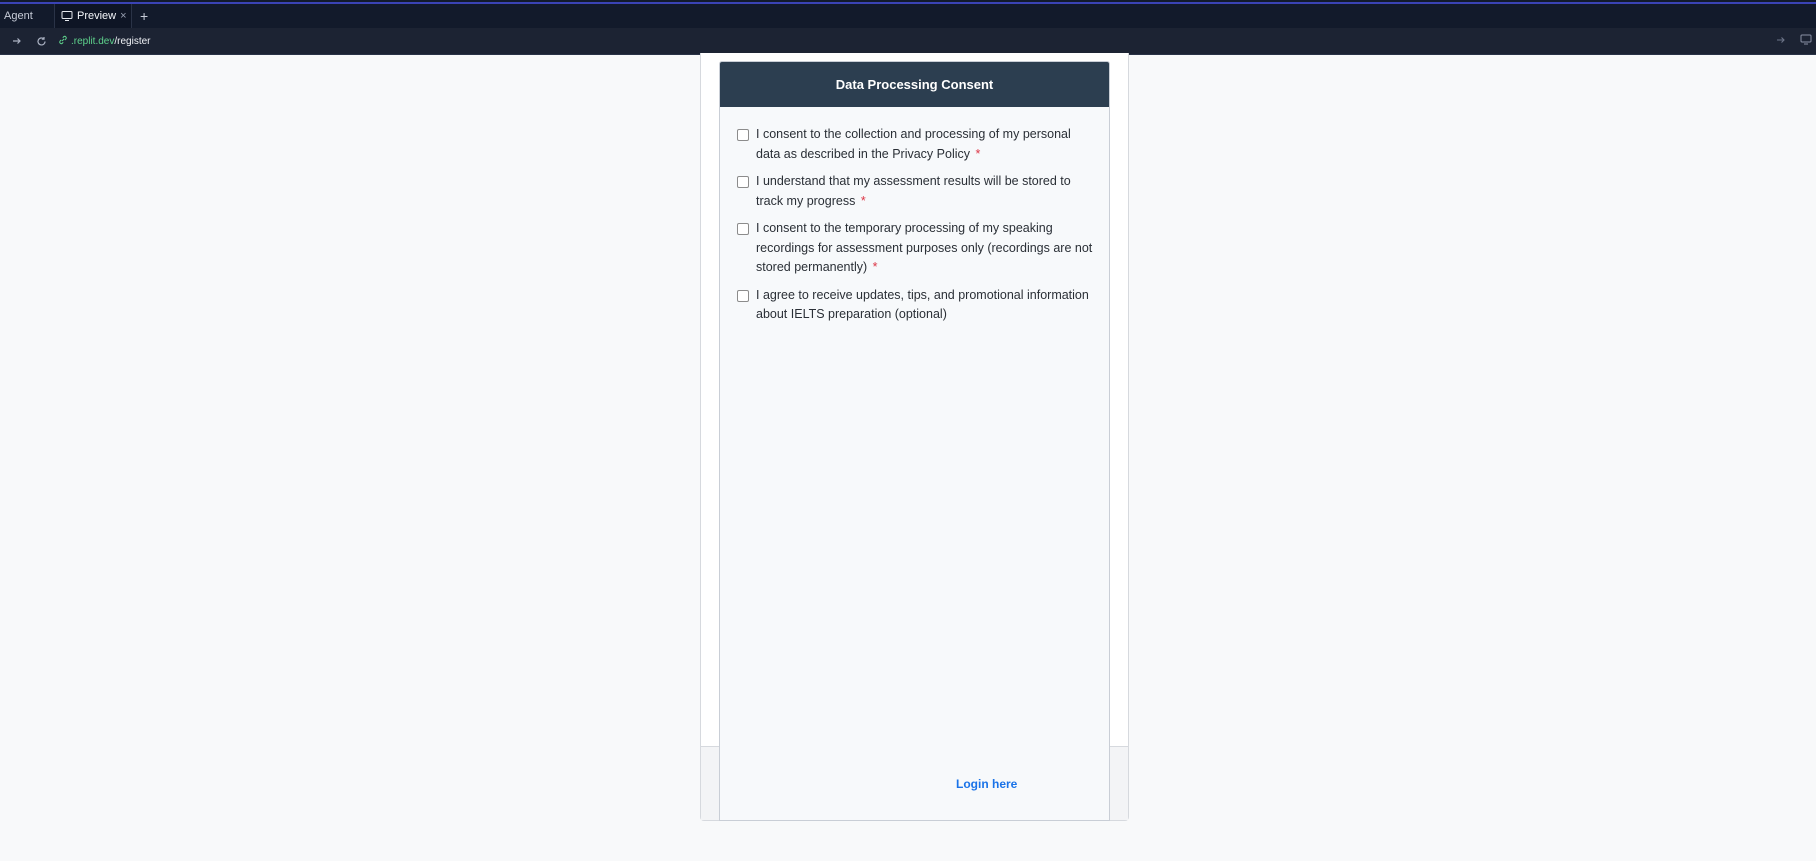 The width and height of the screenshot is (1816, 861). I want to click on modal-title: Data Processing Consent, so click(914, 84).